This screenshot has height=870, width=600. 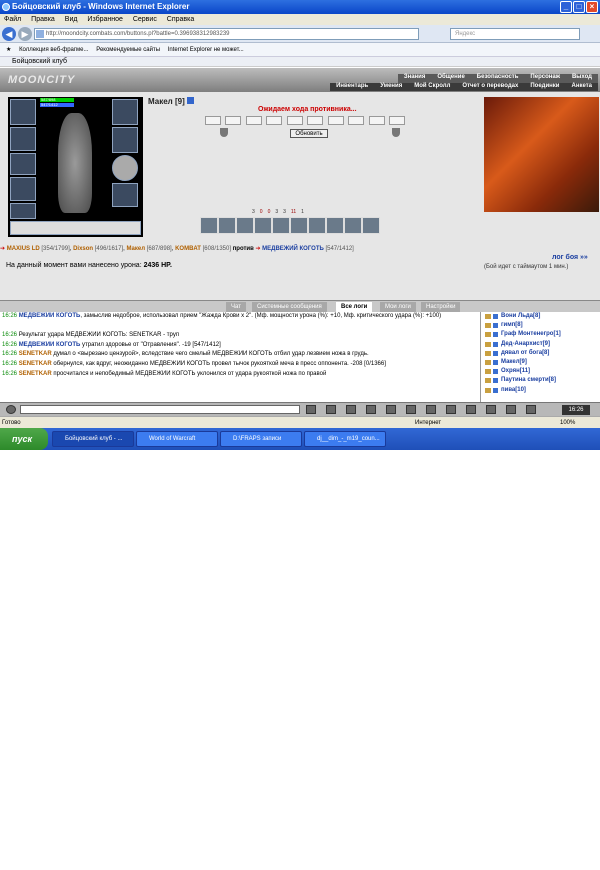 What do you see at coordinates (540, 362) in the screenshot?
I see `user-item: Макел[9]` at bounding box center [540, 362].